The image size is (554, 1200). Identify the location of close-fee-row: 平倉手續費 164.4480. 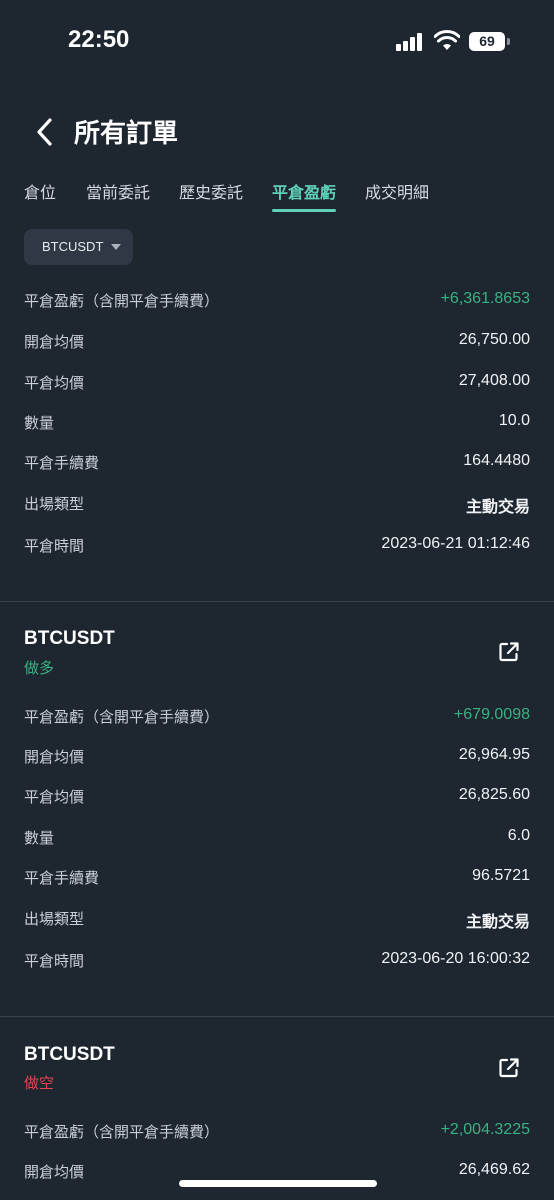
(277, 465).